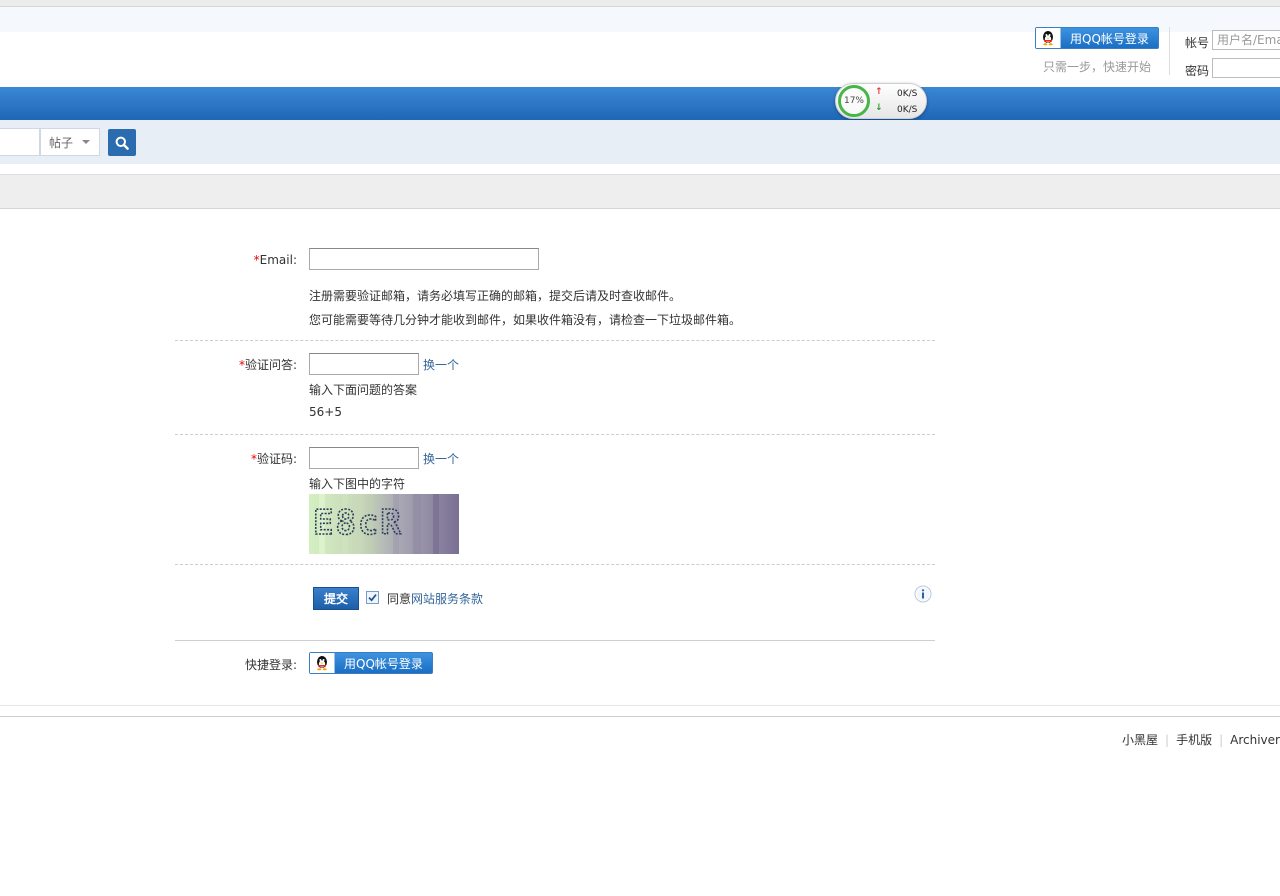  Describe the element at coordinates (640, 142) in the screenshot. I see `search-bar` at that location.